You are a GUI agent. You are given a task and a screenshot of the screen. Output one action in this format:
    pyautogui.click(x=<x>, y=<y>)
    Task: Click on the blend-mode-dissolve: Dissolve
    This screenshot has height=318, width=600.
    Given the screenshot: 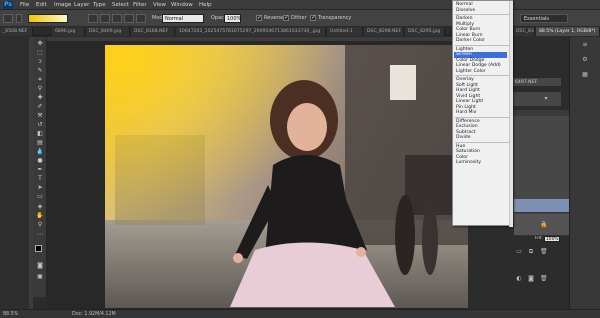 What is the action you would take?
    pyautogui.click(x=480, y=11)
    